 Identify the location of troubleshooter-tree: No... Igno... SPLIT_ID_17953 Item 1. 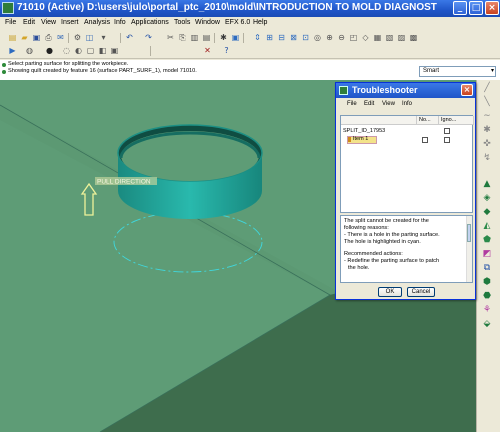
(407, 164).